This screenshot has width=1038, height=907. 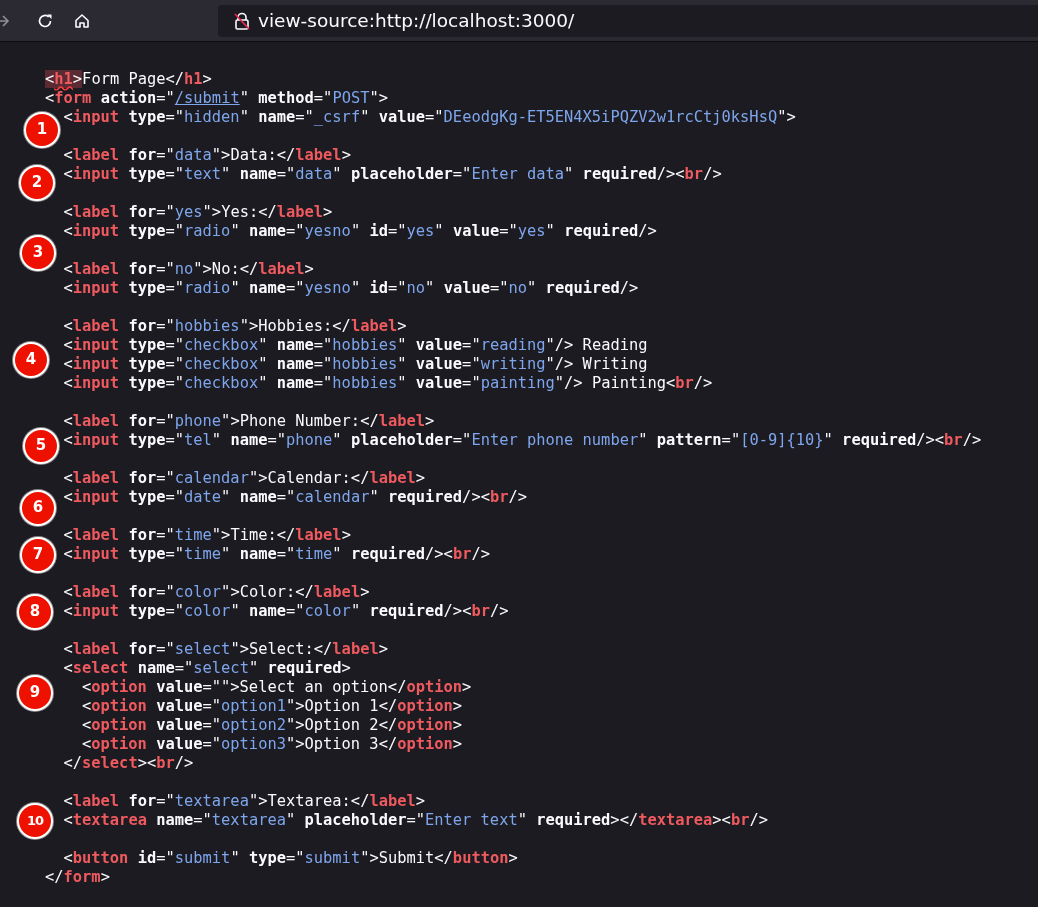 What do you see at coordinates (37, 182) in the screenshot?
I see `callout-marker: 2` at bounding box center [37, 182].